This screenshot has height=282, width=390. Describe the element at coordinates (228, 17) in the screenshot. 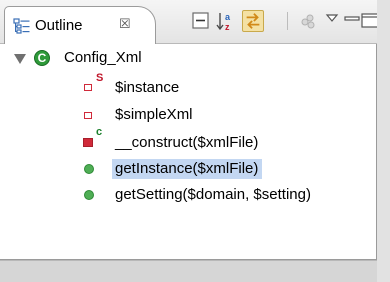

I see `svg-text: a` at that location.